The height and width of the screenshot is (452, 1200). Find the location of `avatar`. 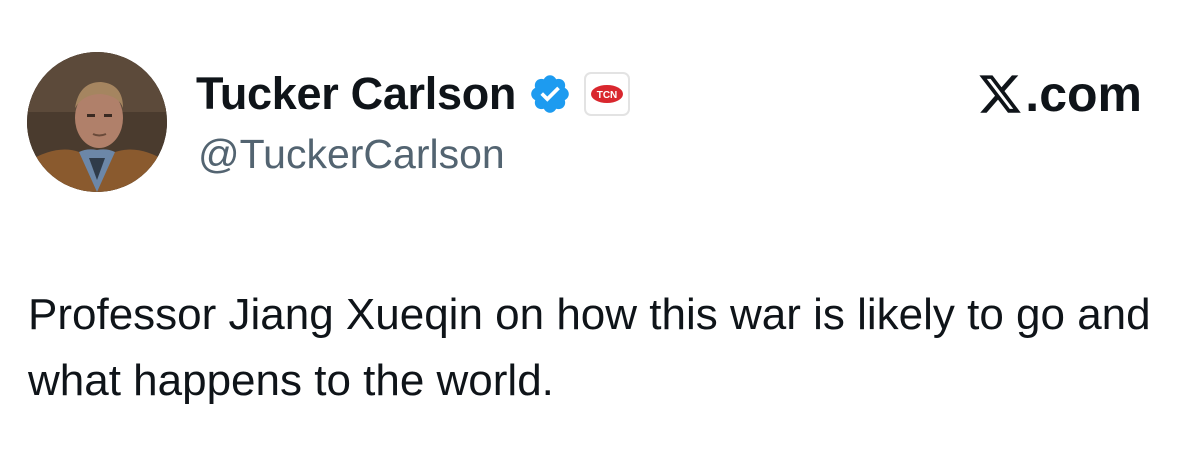

avatar is located at coordinates (97, 122).